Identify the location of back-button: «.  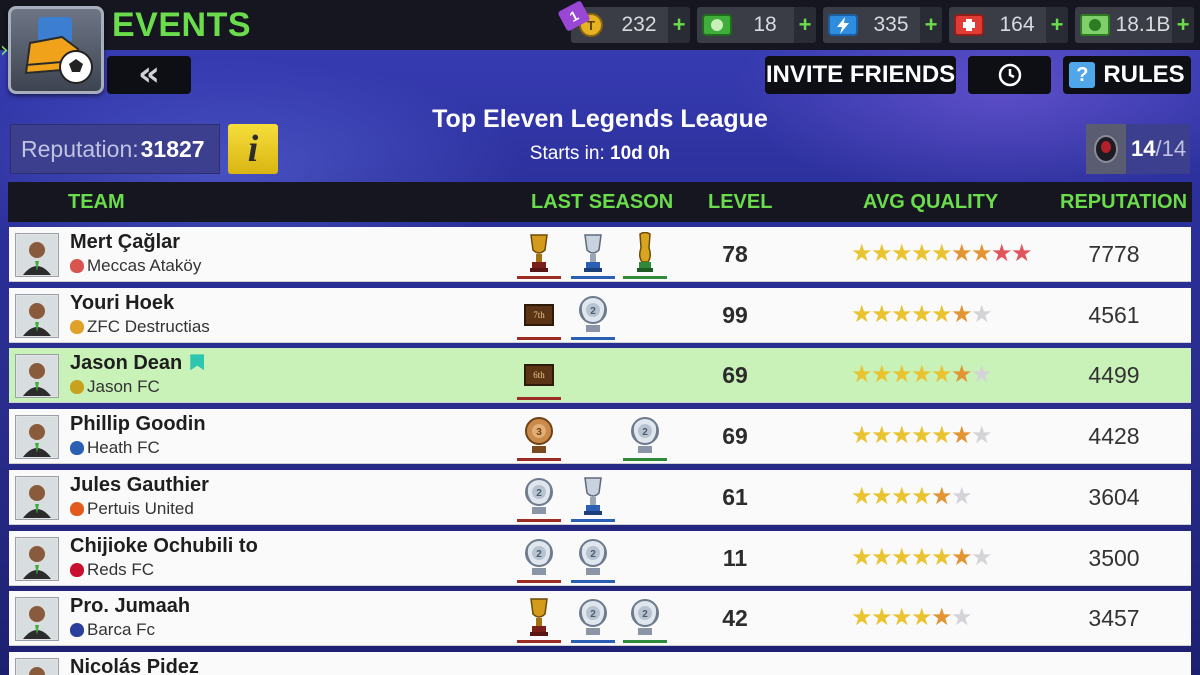
(149, 75).